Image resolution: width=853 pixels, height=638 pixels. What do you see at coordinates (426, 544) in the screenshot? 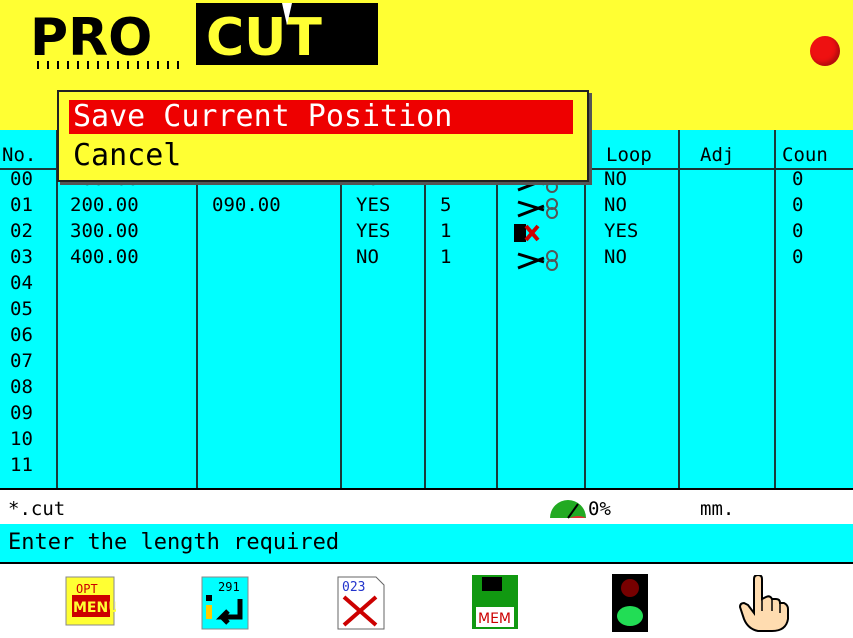
I see `message-bar: Enter the length required` at bounding box center [426, 544].